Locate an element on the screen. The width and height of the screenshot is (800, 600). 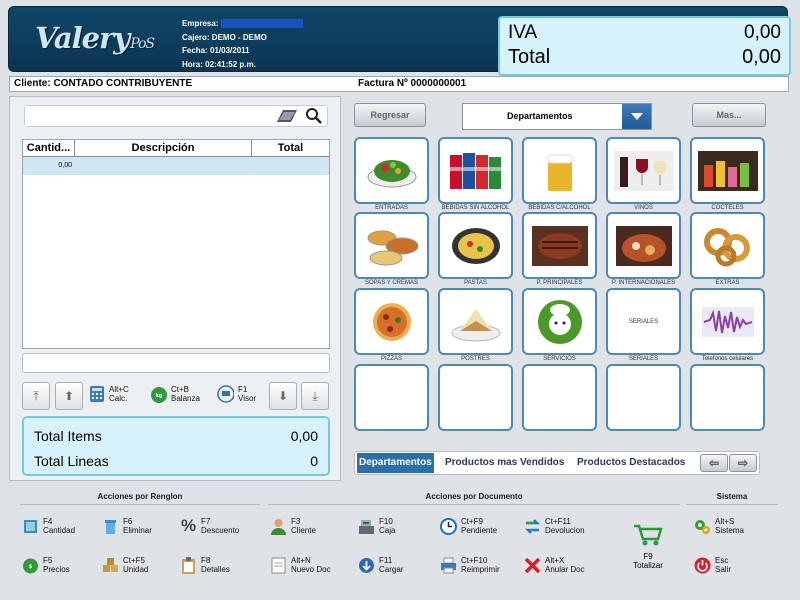
action-unidad: Ct+F5 Unidad is located at coordinates (125, 565).